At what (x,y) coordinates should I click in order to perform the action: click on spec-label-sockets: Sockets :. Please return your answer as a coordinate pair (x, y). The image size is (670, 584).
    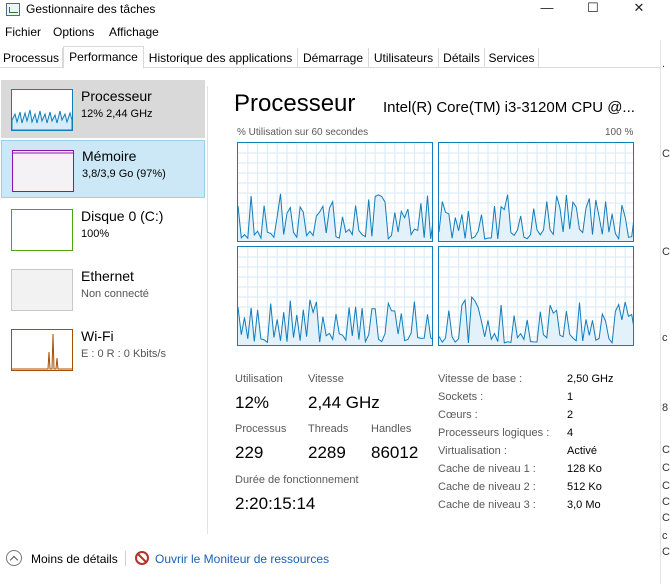
    Looking at the image, I should click on (461, 397).